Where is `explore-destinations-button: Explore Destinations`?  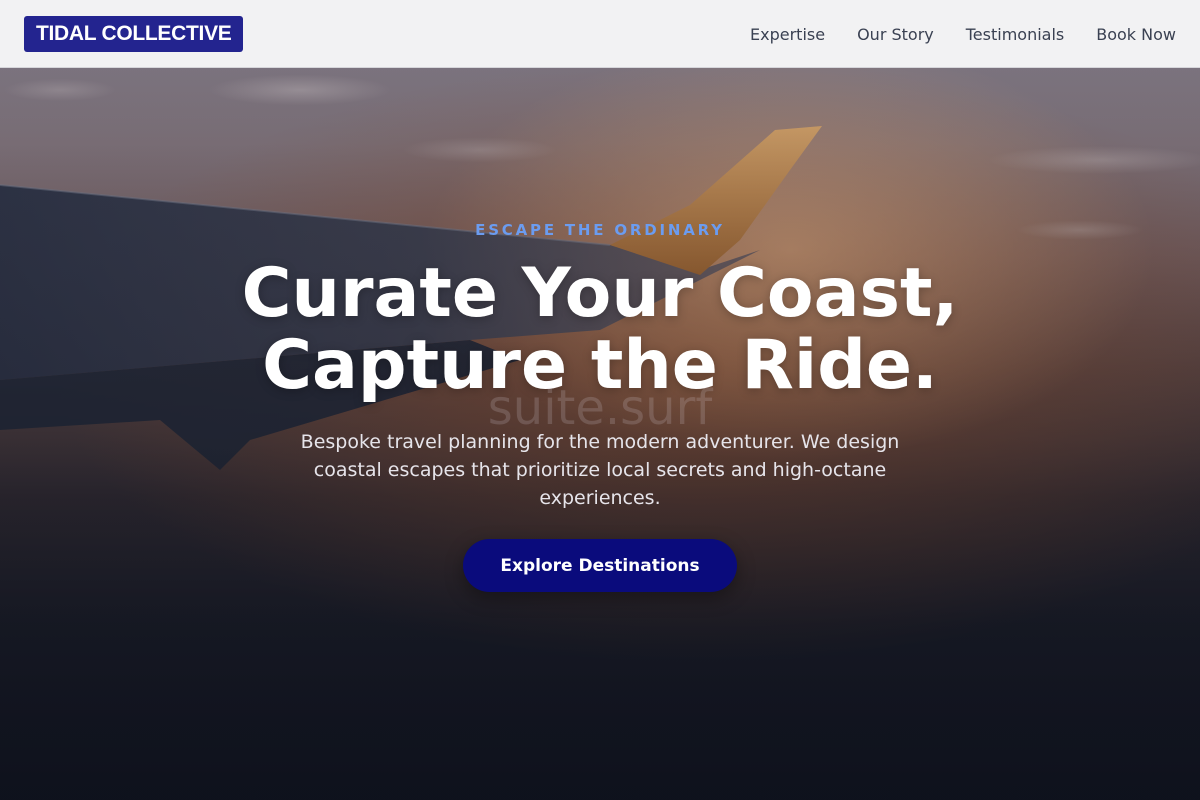 explore-destinations-button: Explore Destinations is located at coordinates (600, 565).